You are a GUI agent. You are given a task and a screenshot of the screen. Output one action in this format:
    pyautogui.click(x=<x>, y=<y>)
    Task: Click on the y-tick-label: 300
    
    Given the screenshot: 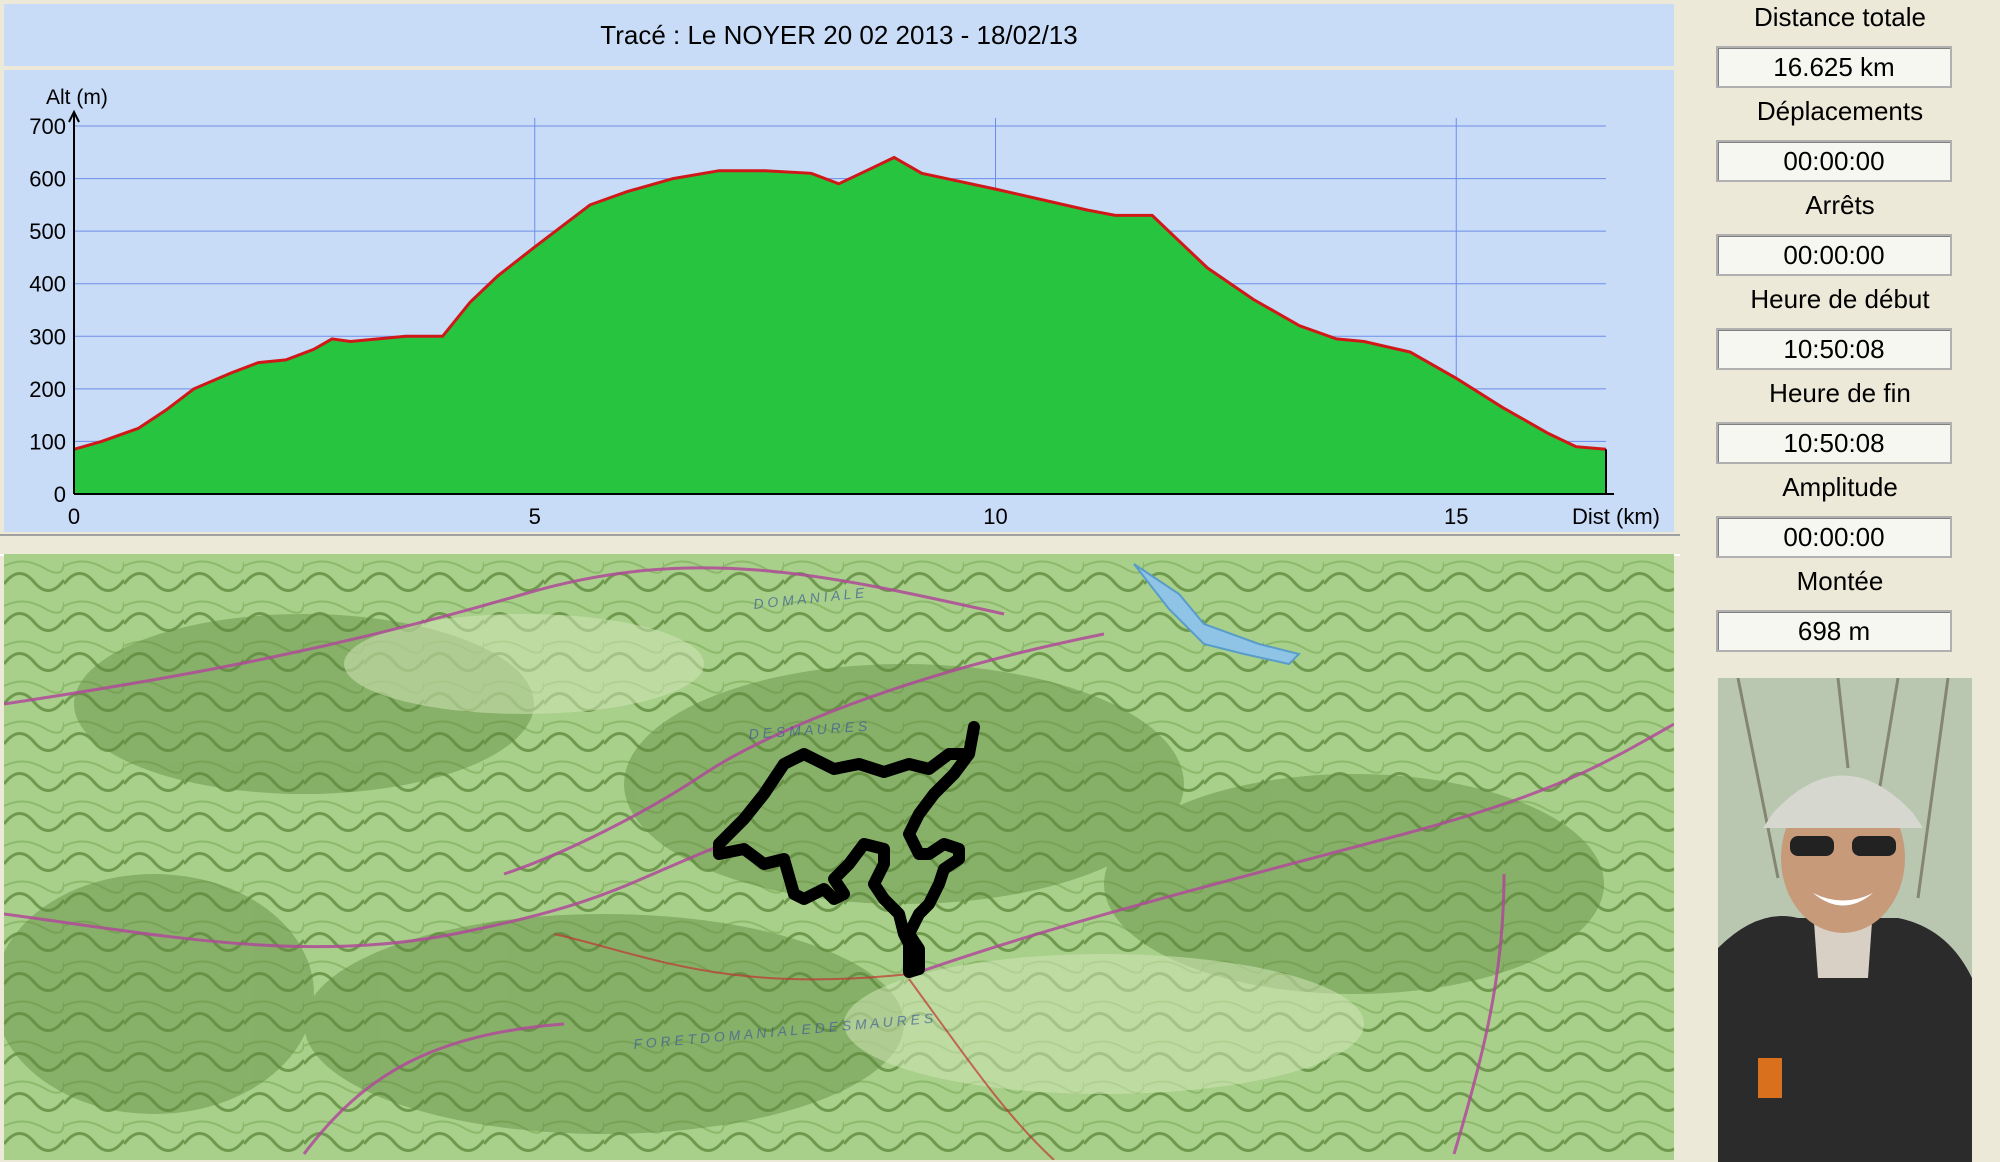 What is the action you would take?
    pyautogui.click(x=47, y=336)
    